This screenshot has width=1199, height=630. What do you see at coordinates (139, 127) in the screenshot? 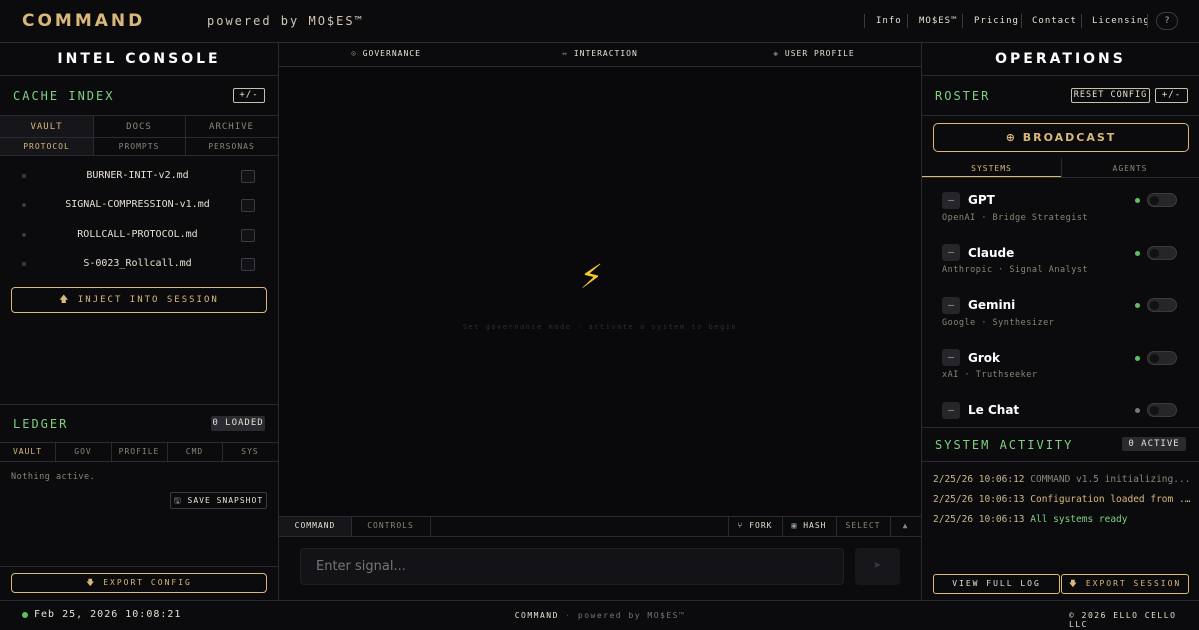
I see `tab-docs: DOCS` at bounding box center [139, 127].